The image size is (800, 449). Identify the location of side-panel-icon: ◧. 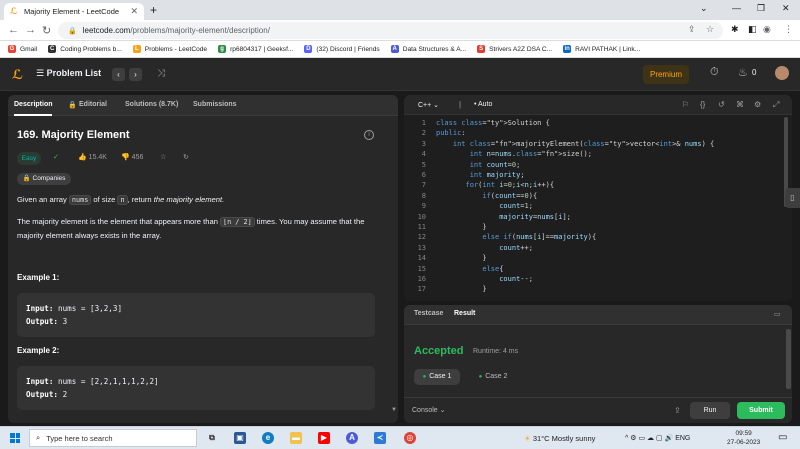
(752, 29).